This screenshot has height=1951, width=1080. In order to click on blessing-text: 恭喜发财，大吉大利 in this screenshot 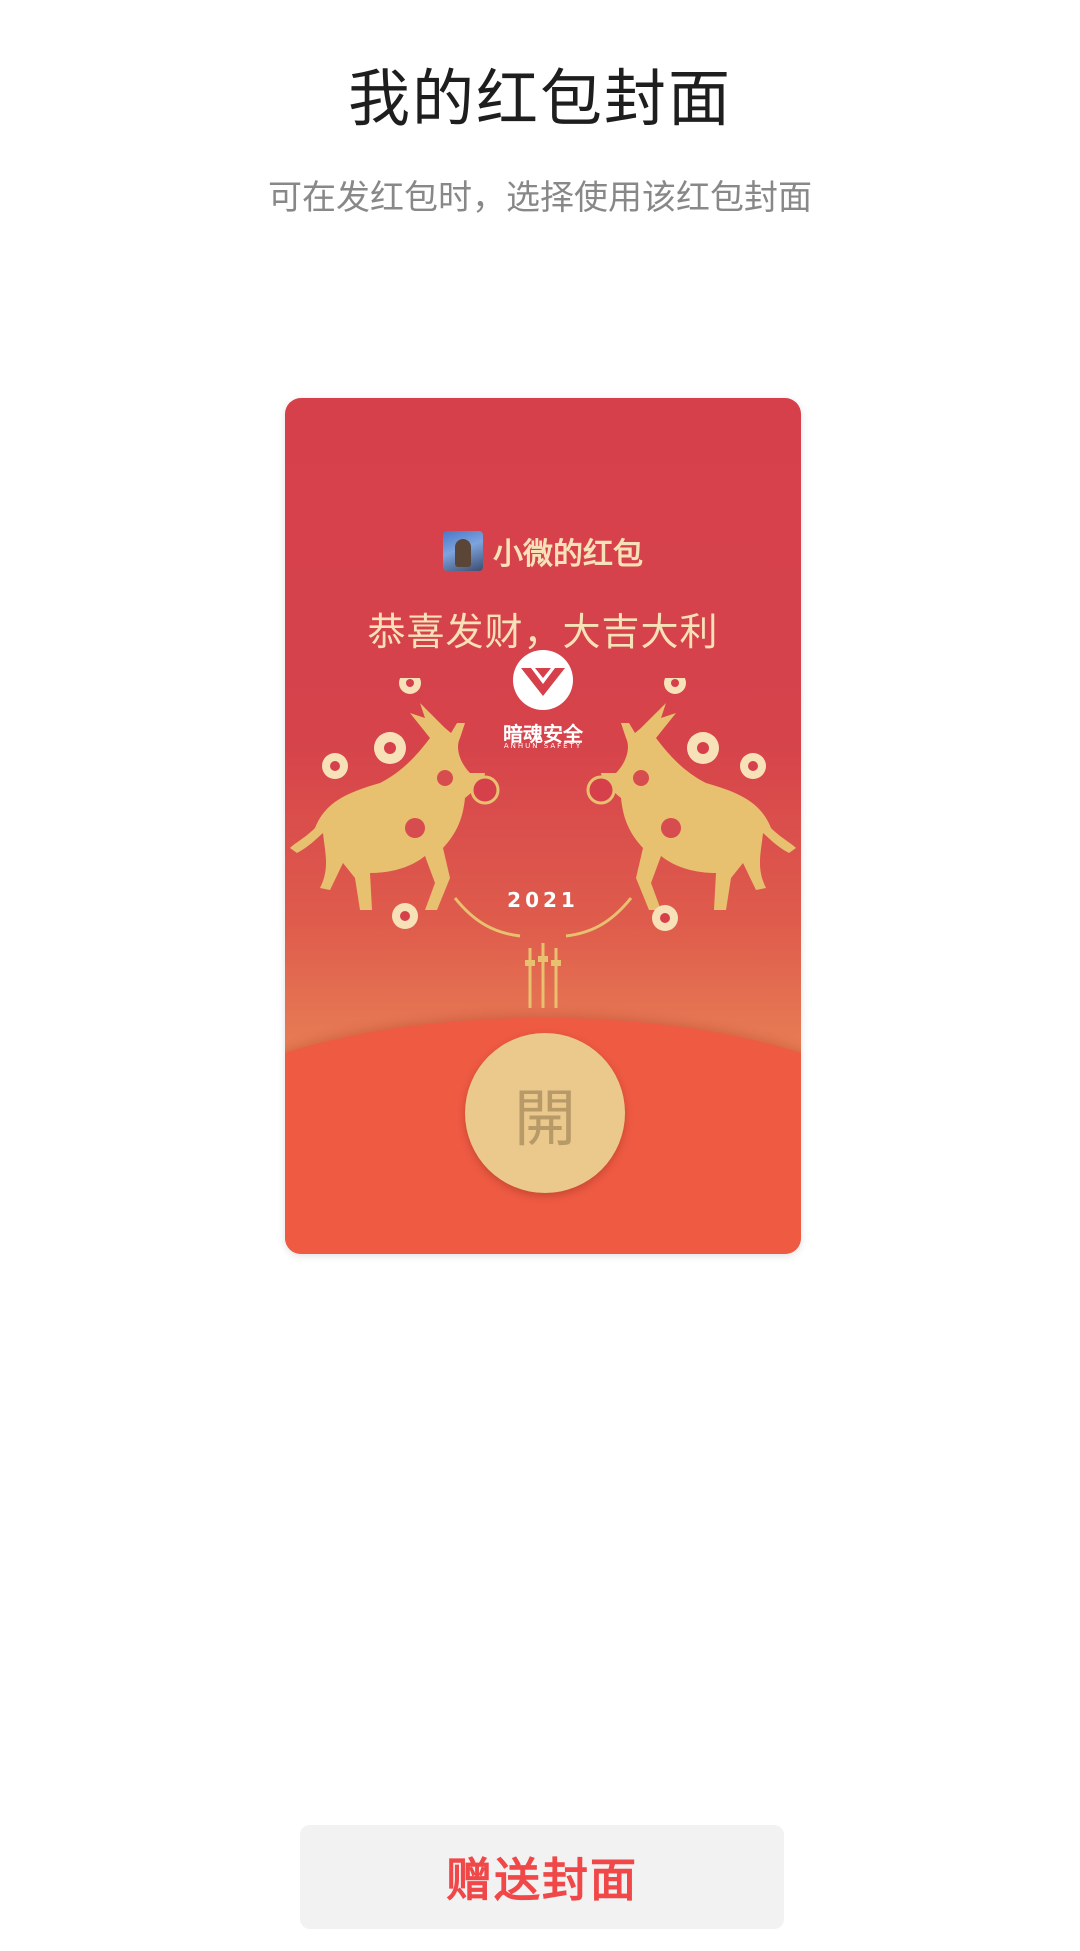, I will do `click(543, 632)`.